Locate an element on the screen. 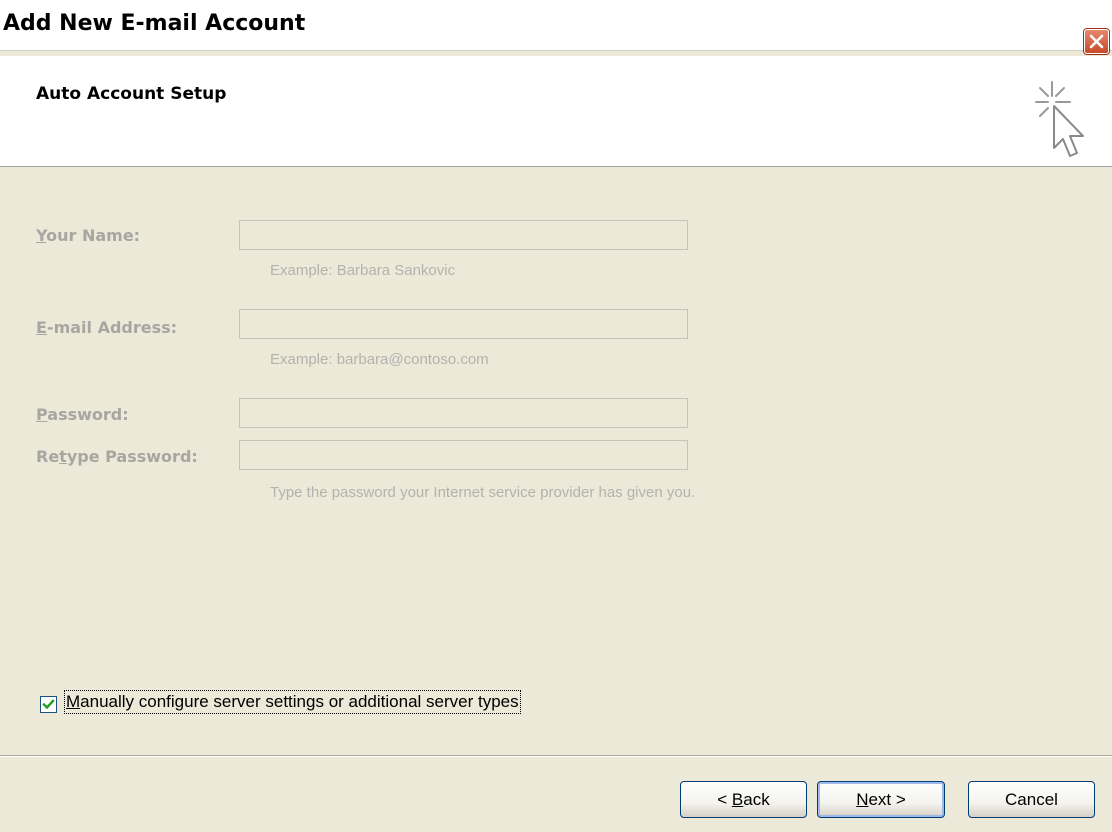 This screenshot has height=832, width=1112. footer-divider is located at coordinates (556, 756).